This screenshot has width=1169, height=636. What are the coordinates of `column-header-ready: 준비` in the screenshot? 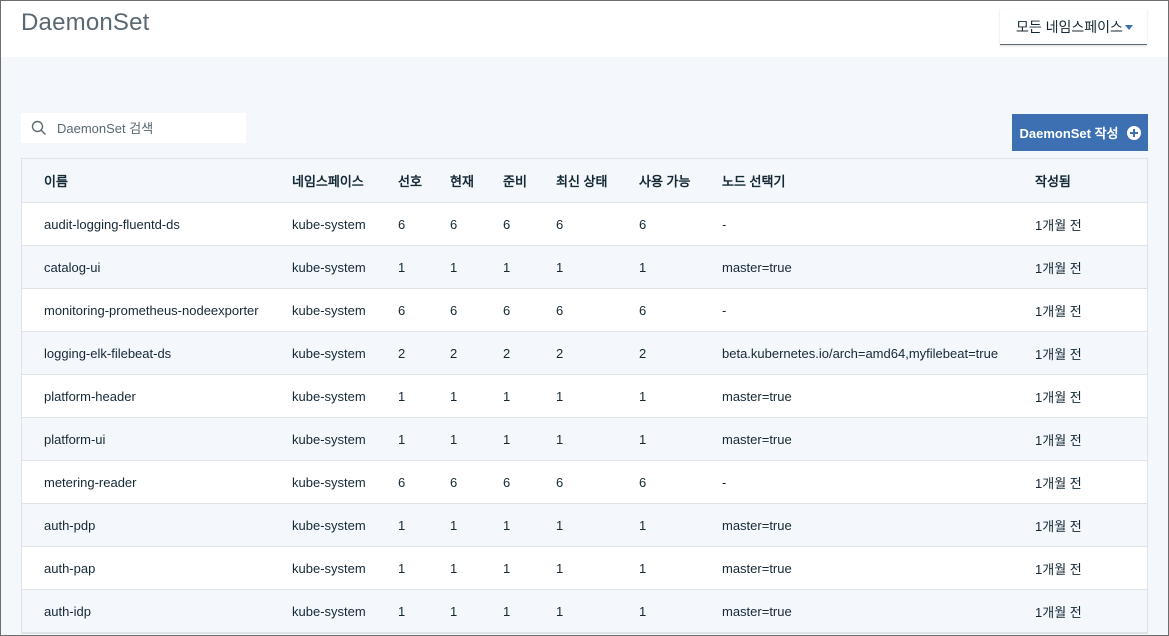 It's located at (515, 180).